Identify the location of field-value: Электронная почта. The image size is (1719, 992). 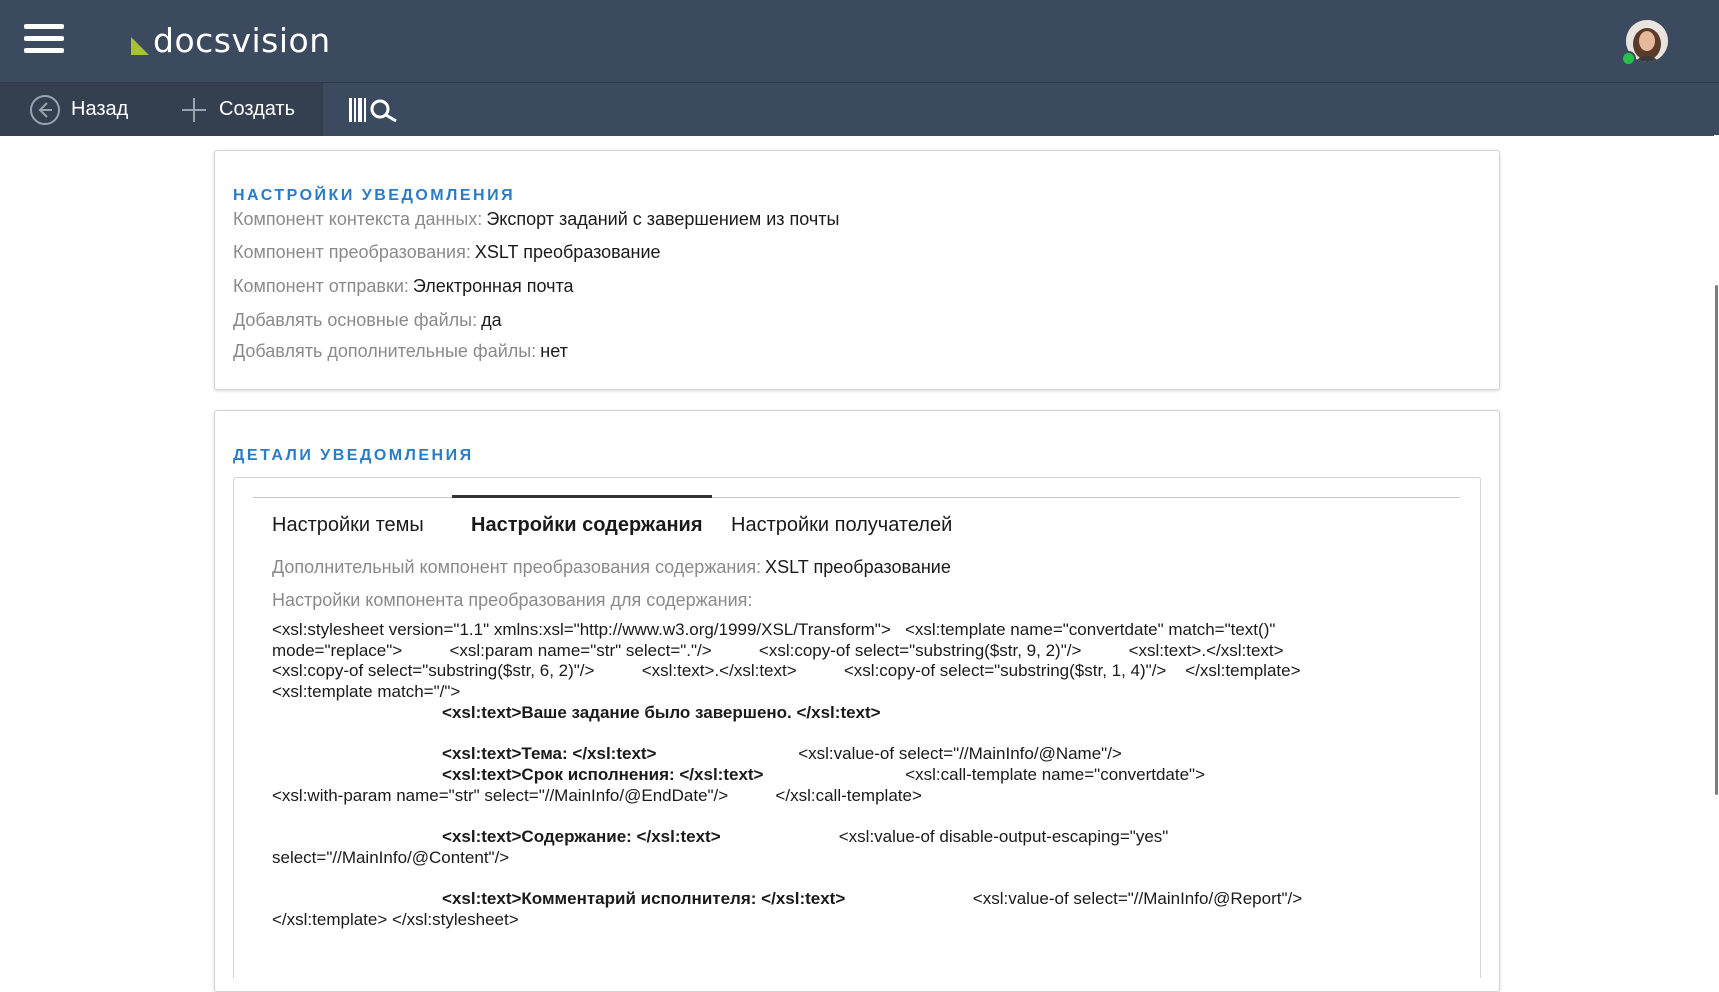
(493, 286).